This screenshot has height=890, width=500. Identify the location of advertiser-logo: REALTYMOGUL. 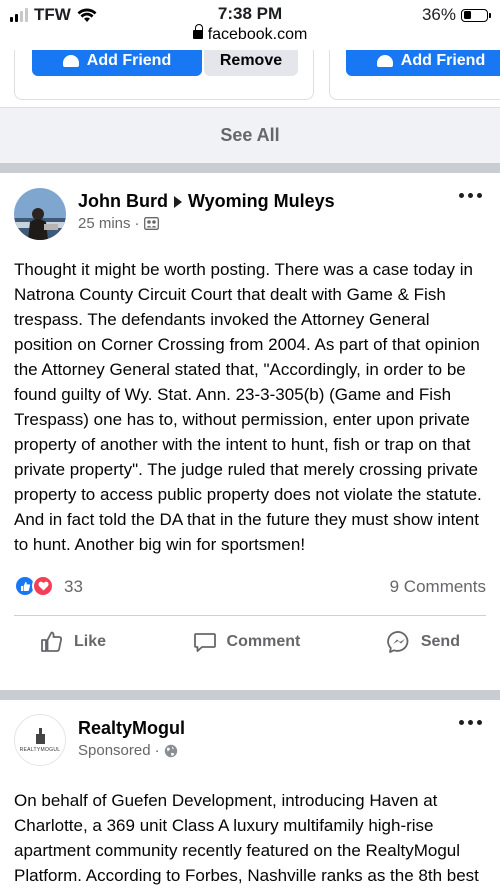
(40, 740).